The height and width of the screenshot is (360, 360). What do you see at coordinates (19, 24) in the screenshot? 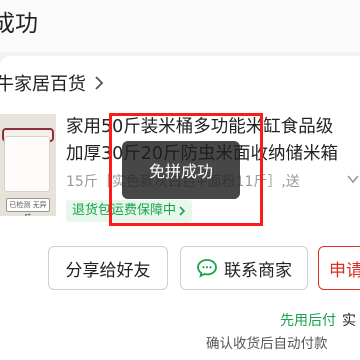
I see `page-title: 成功` at bounding box center [19, 24].